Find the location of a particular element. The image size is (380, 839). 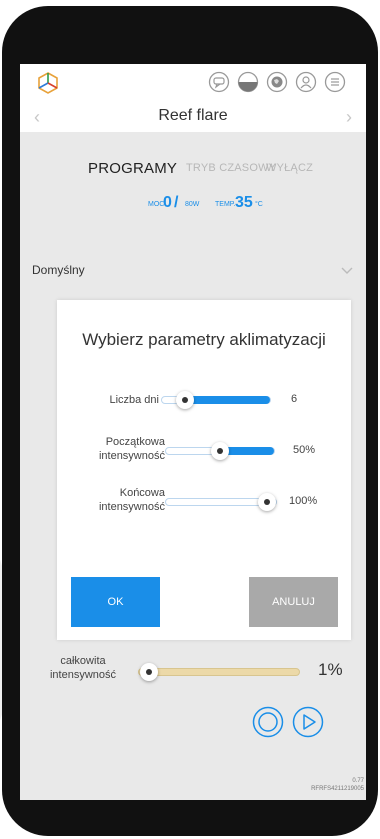

days-slider is located at coordinates (216, 400).